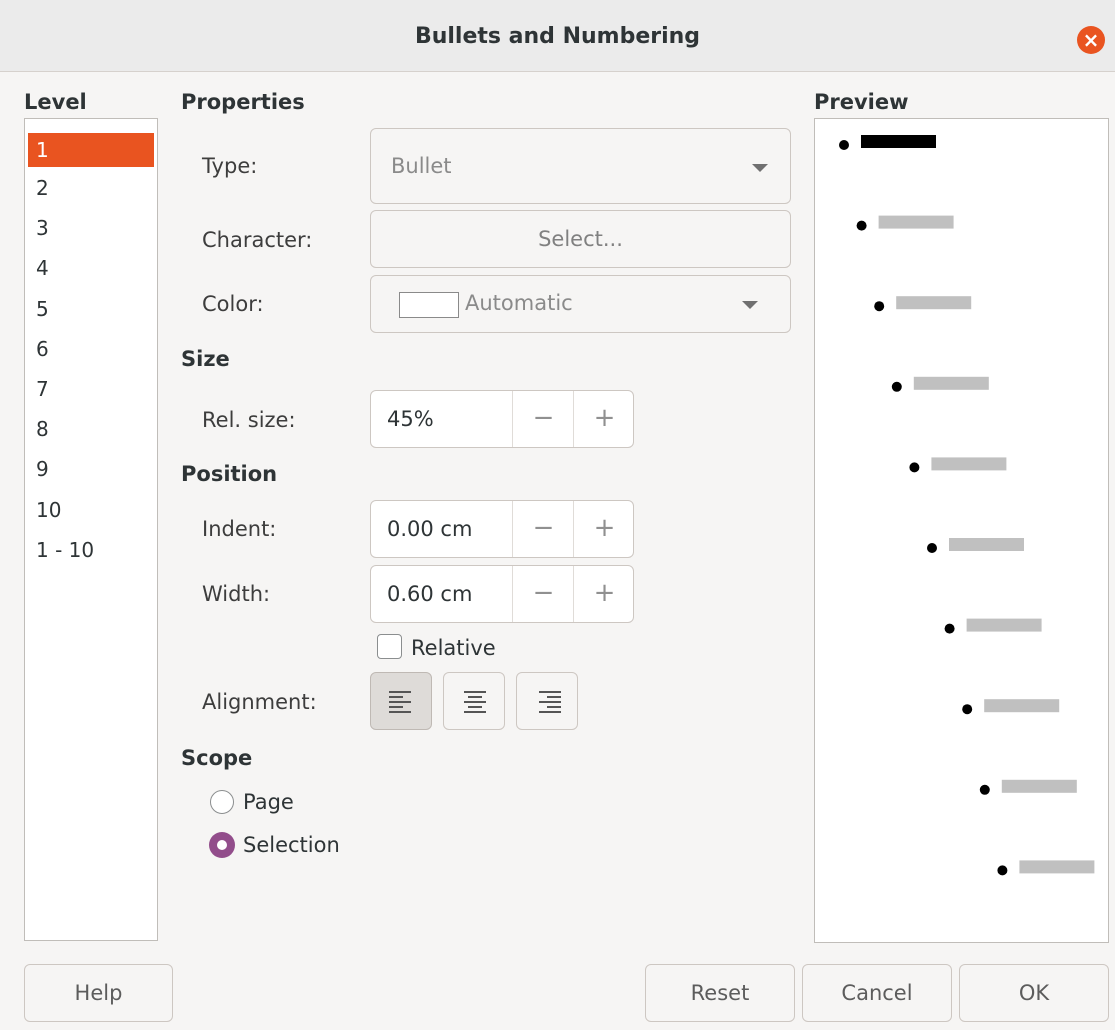 This screenshot has width=1115, height=1030. I want to click on type-value: Bullet, so click(421, 166).